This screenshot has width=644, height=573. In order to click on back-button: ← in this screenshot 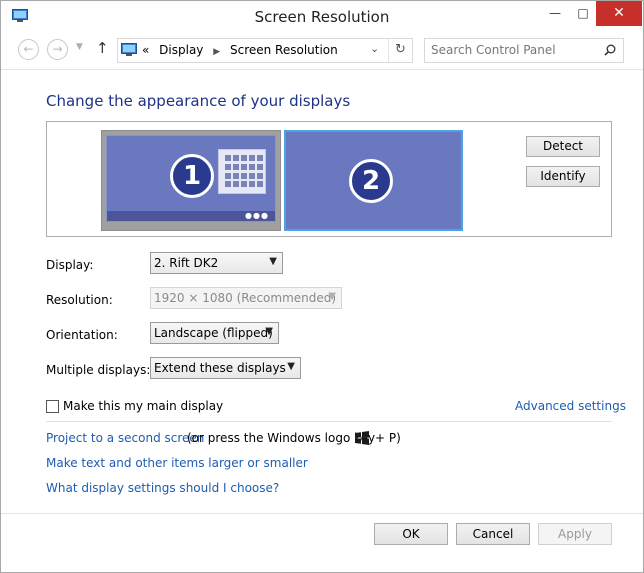, I will do `click(28, 49)`.